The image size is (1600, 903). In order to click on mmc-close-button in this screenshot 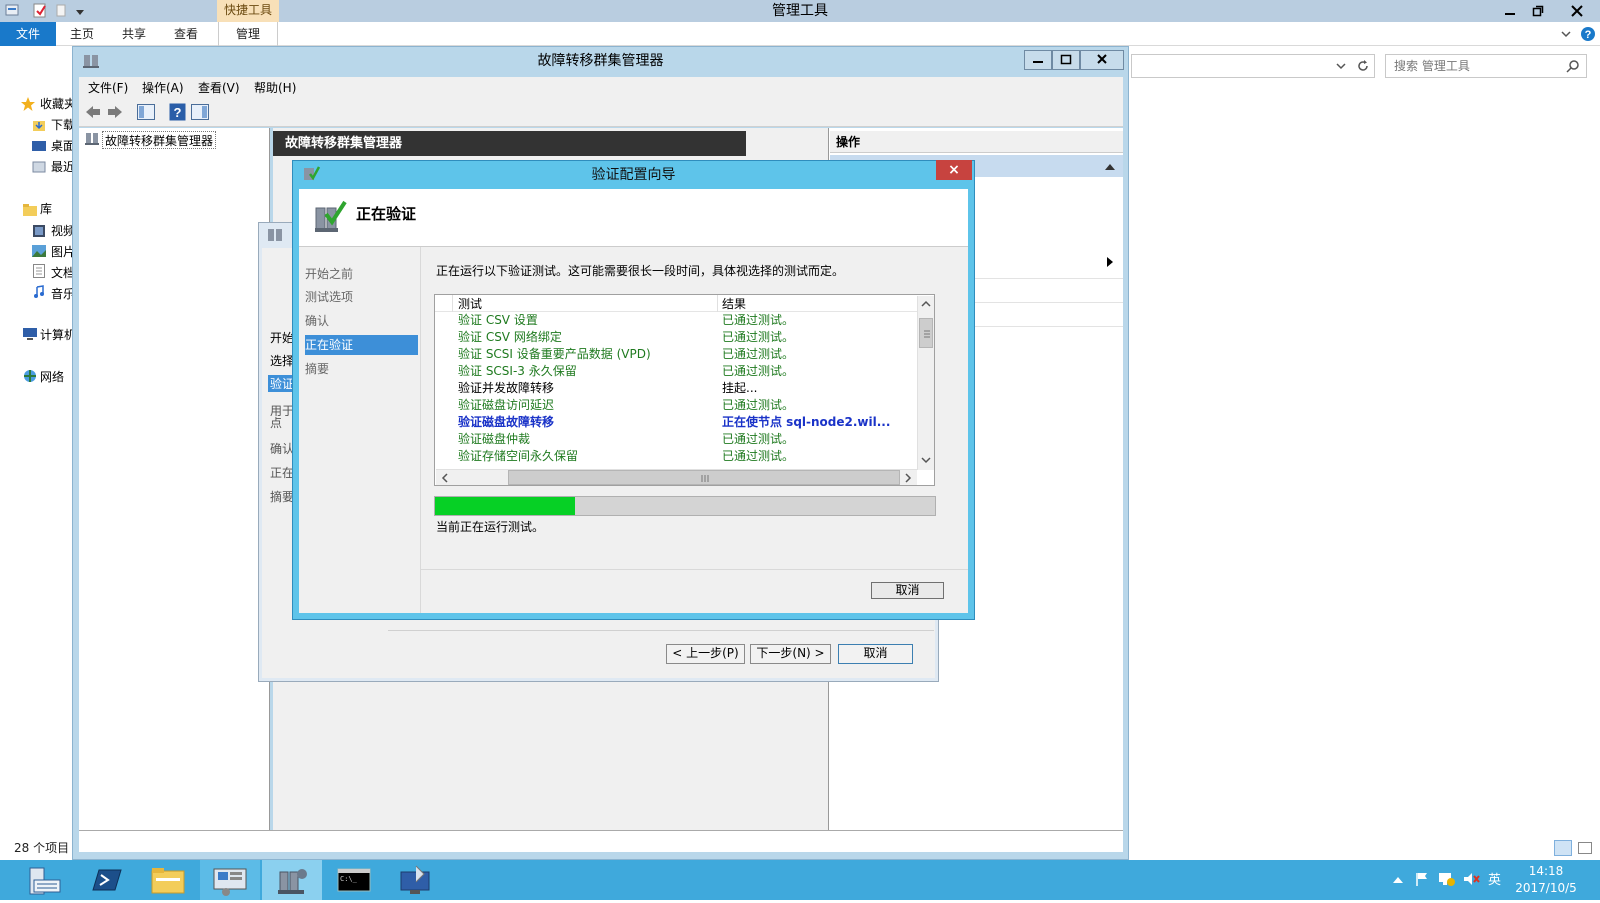, I will do `click(1102, 60)`.